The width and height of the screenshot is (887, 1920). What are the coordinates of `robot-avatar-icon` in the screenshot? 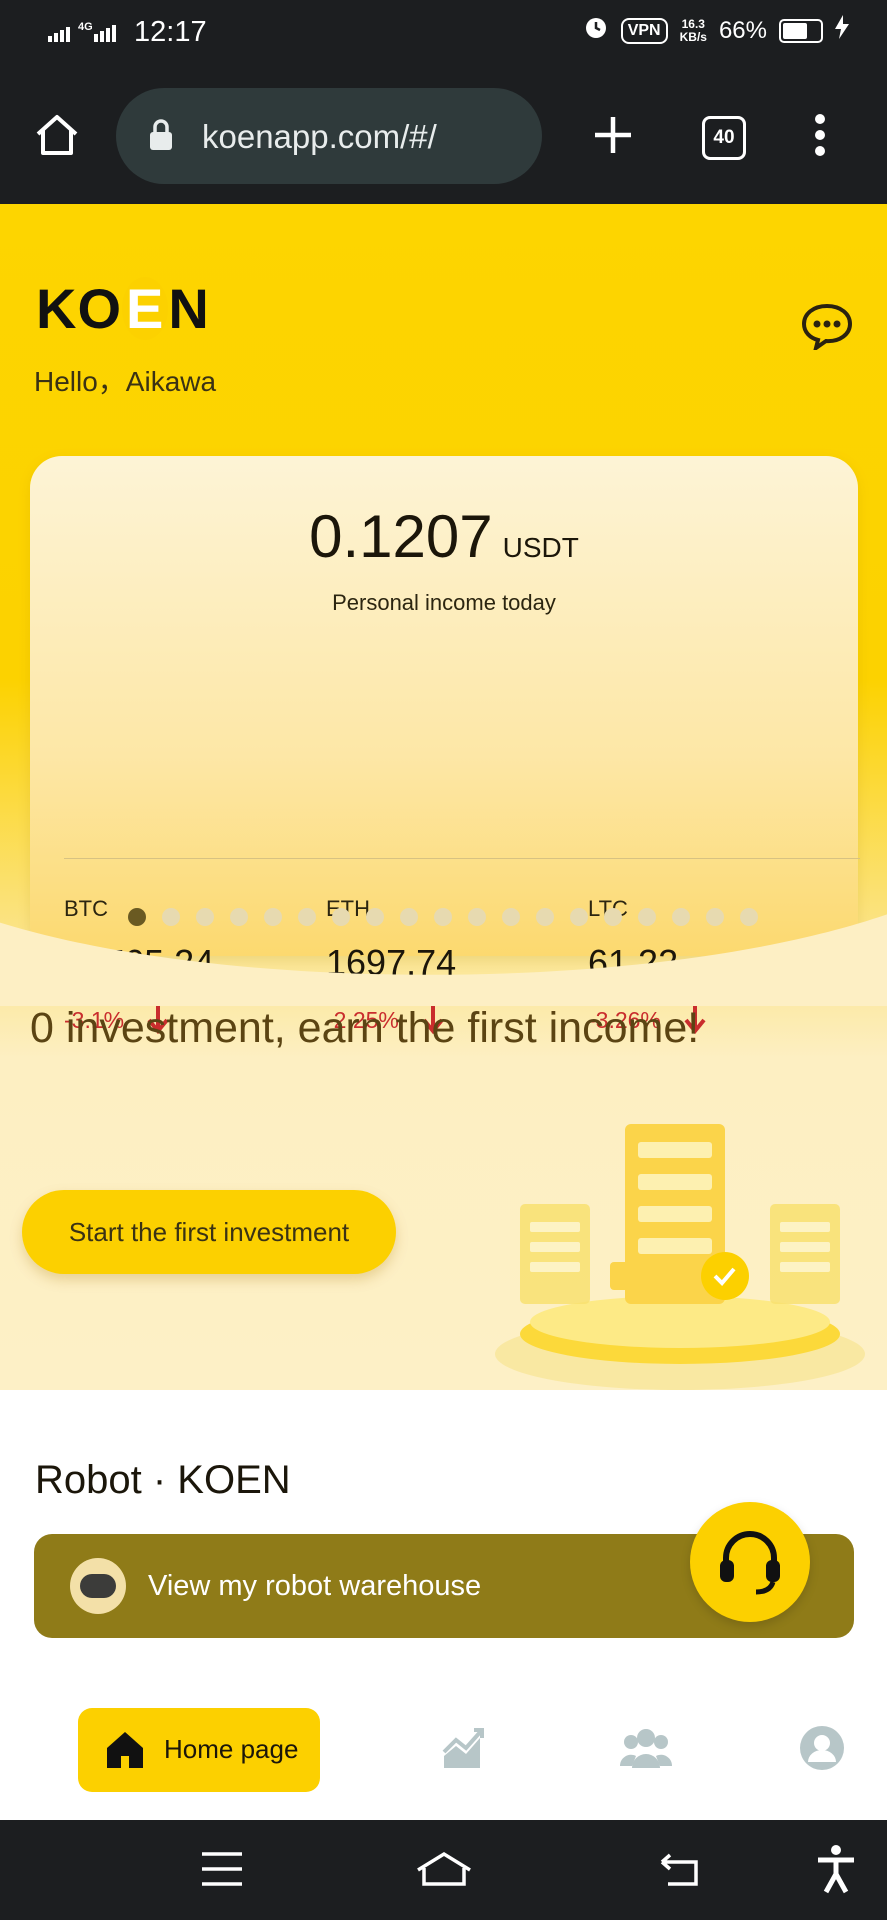 It's located at (98, 1586).